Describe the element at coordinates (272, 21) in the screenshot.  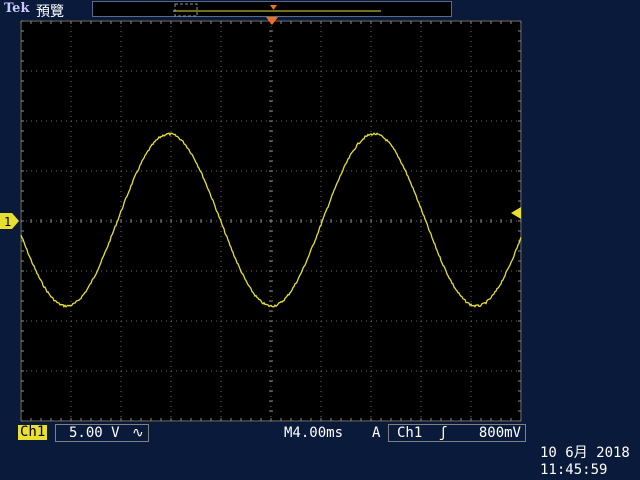
I see `trigger-position-marker` at that location.